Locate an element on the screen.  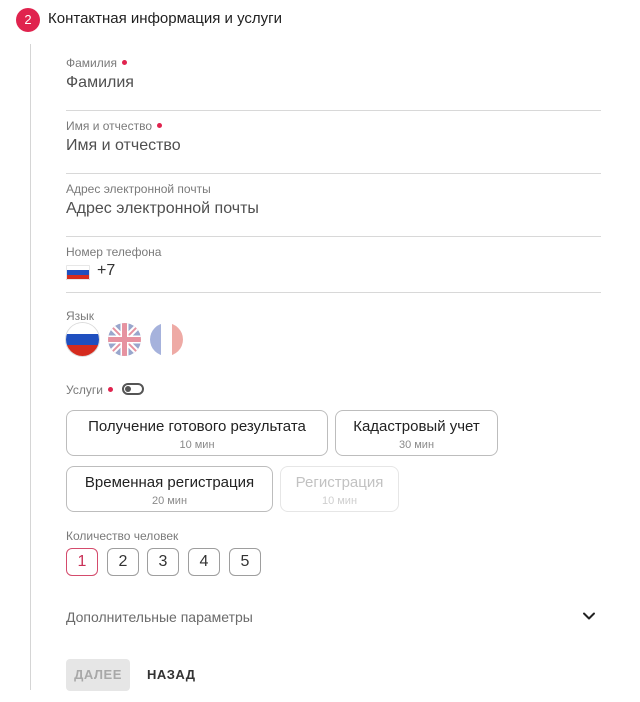
email-label: Адрес электронной почты is located at coordinates (138, 189).